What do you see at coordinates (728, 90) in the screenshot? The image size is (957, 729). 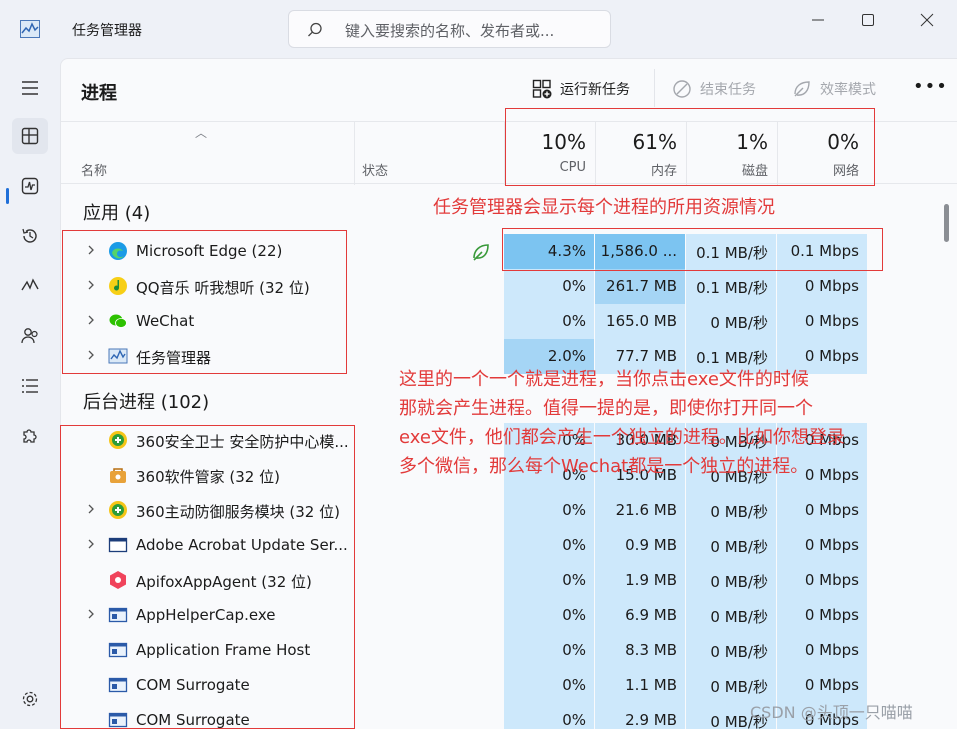 I see `end-task-label: 结束任务` at bounding box center [728, 90].